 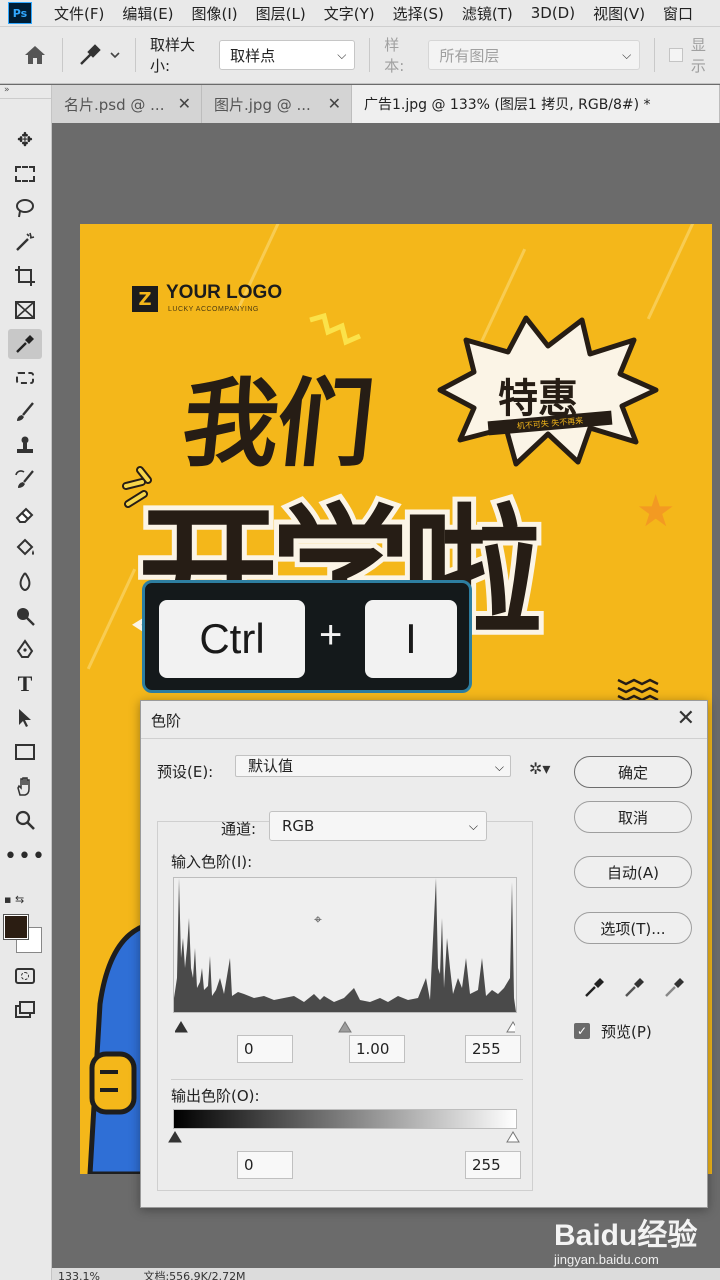 I want to click on history-brush-tool-icon, so click(x=25, y=480).